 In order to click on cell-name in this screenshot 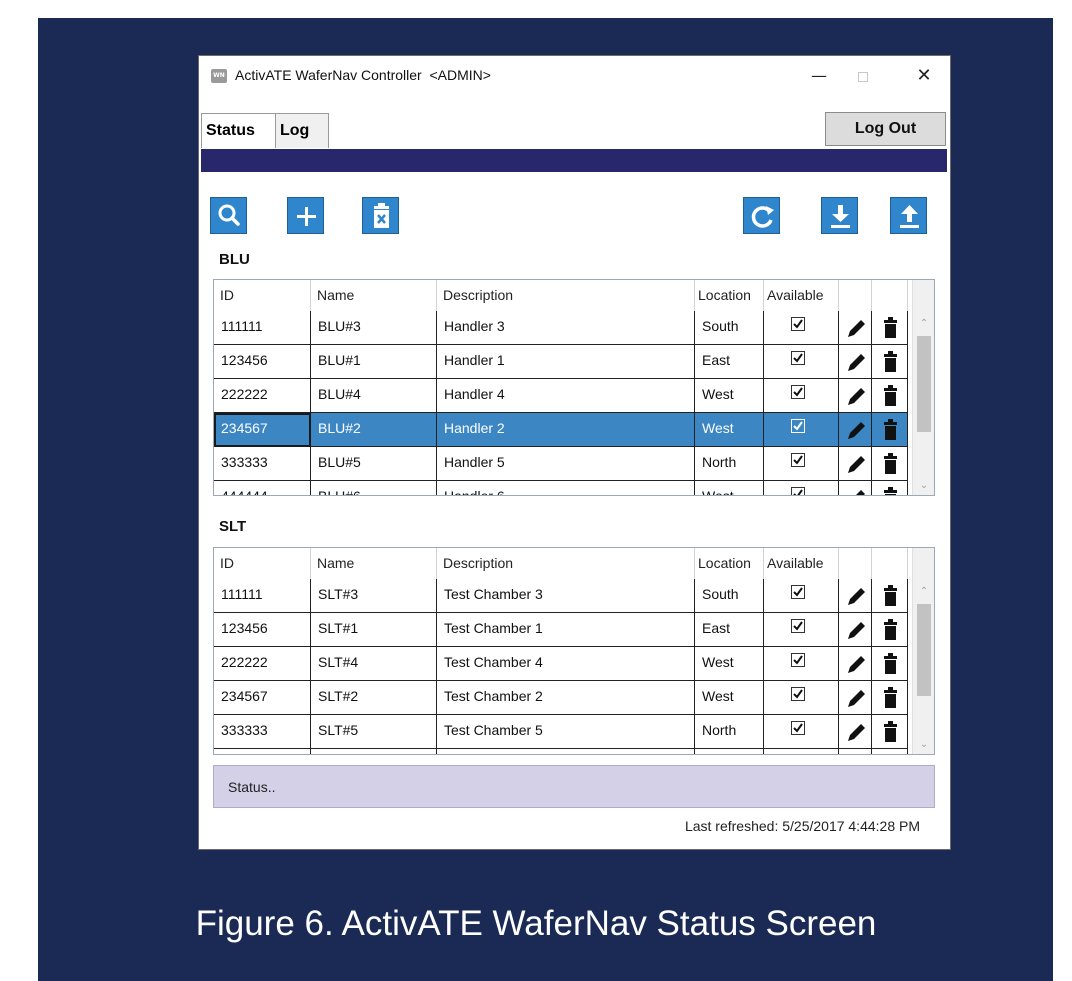, I will do `click(374, 751)`.